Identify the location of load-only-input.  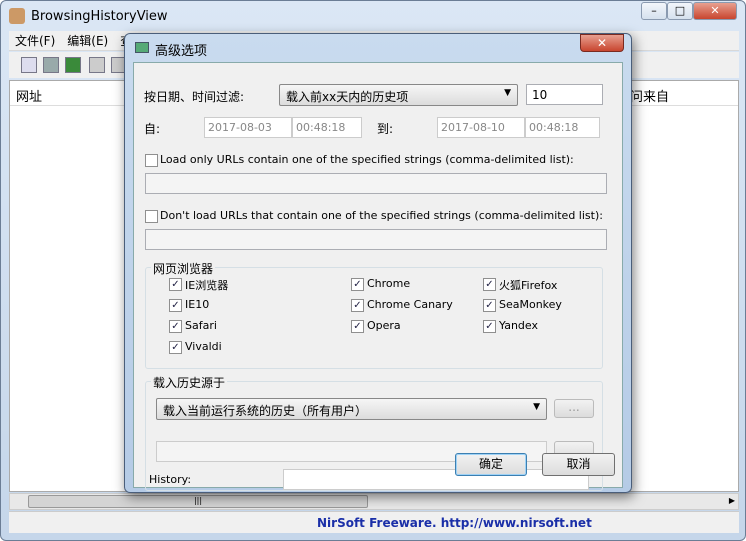
(376, 183).